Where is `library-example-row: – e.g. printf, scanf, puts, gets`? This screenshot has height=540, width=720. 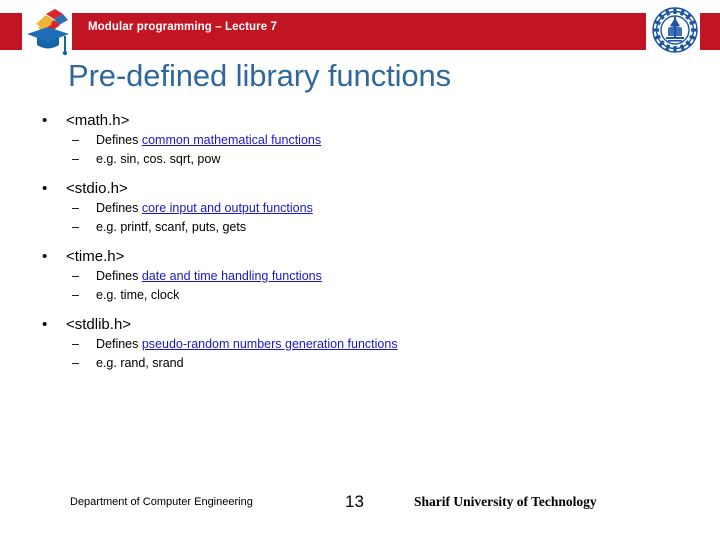
library-example-row: – e.g. printf, scanf, puts, gets is located at coordinates (360, 227).